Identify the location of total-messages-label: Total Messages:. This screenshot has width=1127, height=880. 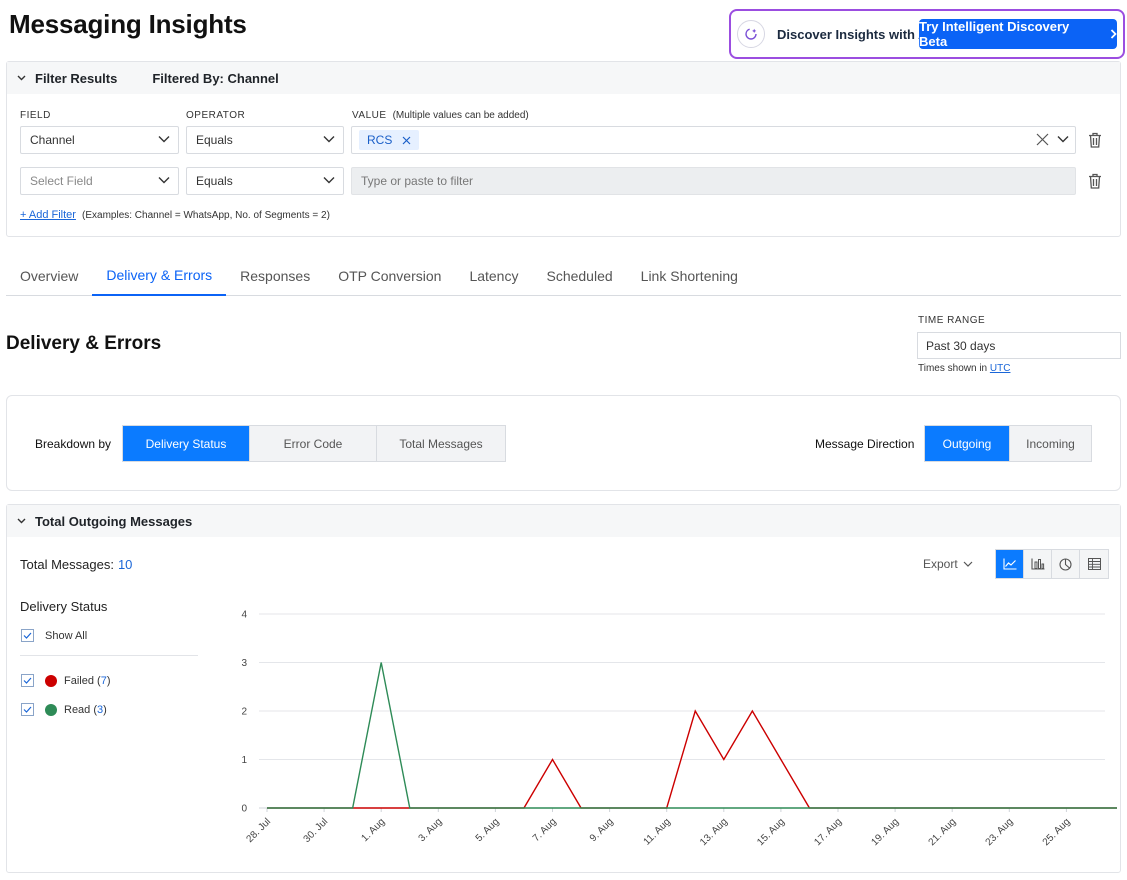
(67, 564).